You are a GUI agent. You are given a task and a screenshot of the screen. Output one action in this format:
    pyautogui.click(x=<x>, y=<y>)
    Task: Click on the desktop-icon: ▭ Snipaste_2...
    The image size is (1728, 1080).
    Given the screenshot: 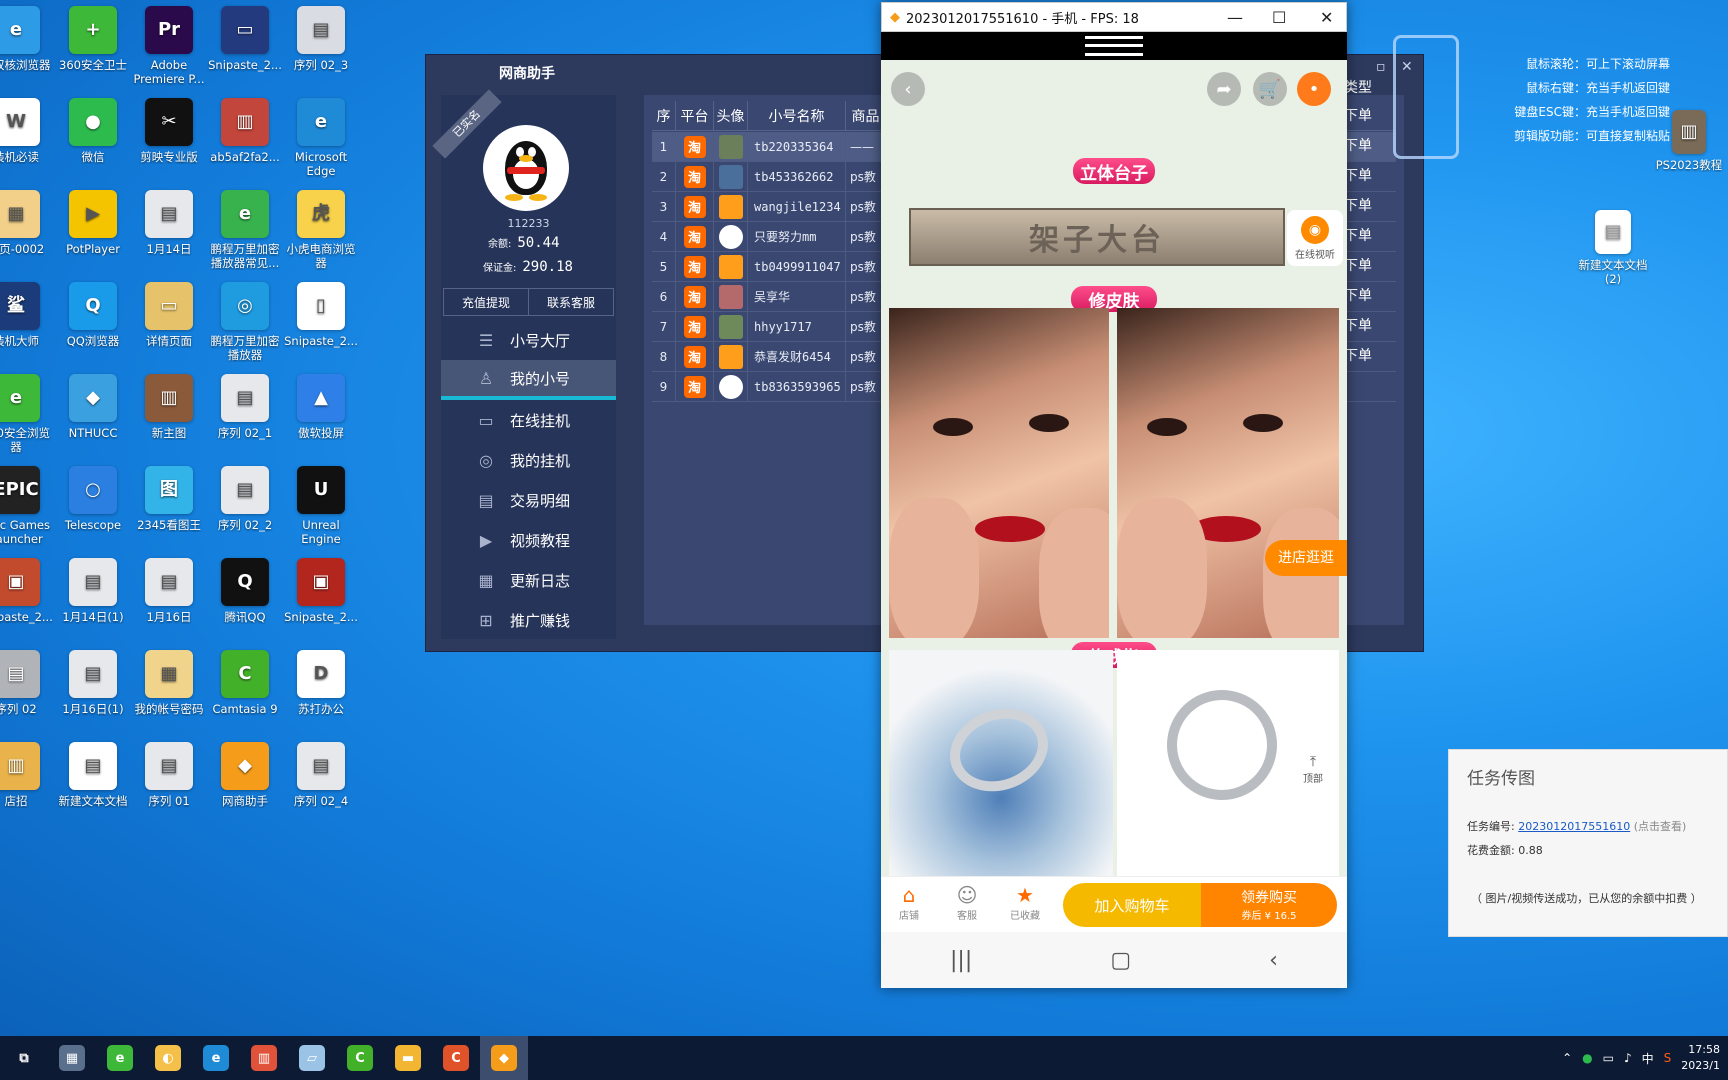 What is the action you would take?
    pyautogui.click(x=245, y=39)
    